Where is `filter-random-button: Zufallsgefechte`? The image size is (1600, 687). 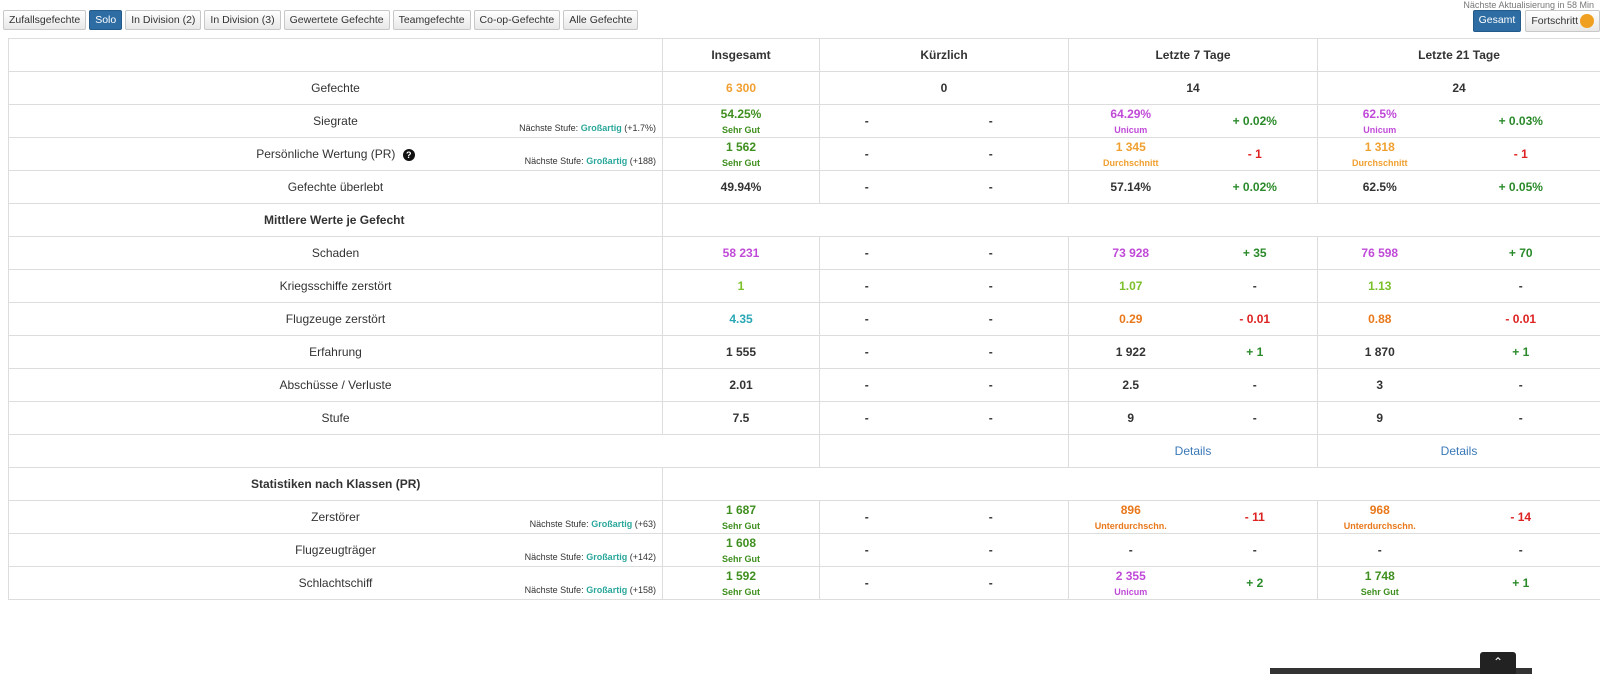
filter-random-button: Zufallsgefechte is located at coordinates (45, 20).